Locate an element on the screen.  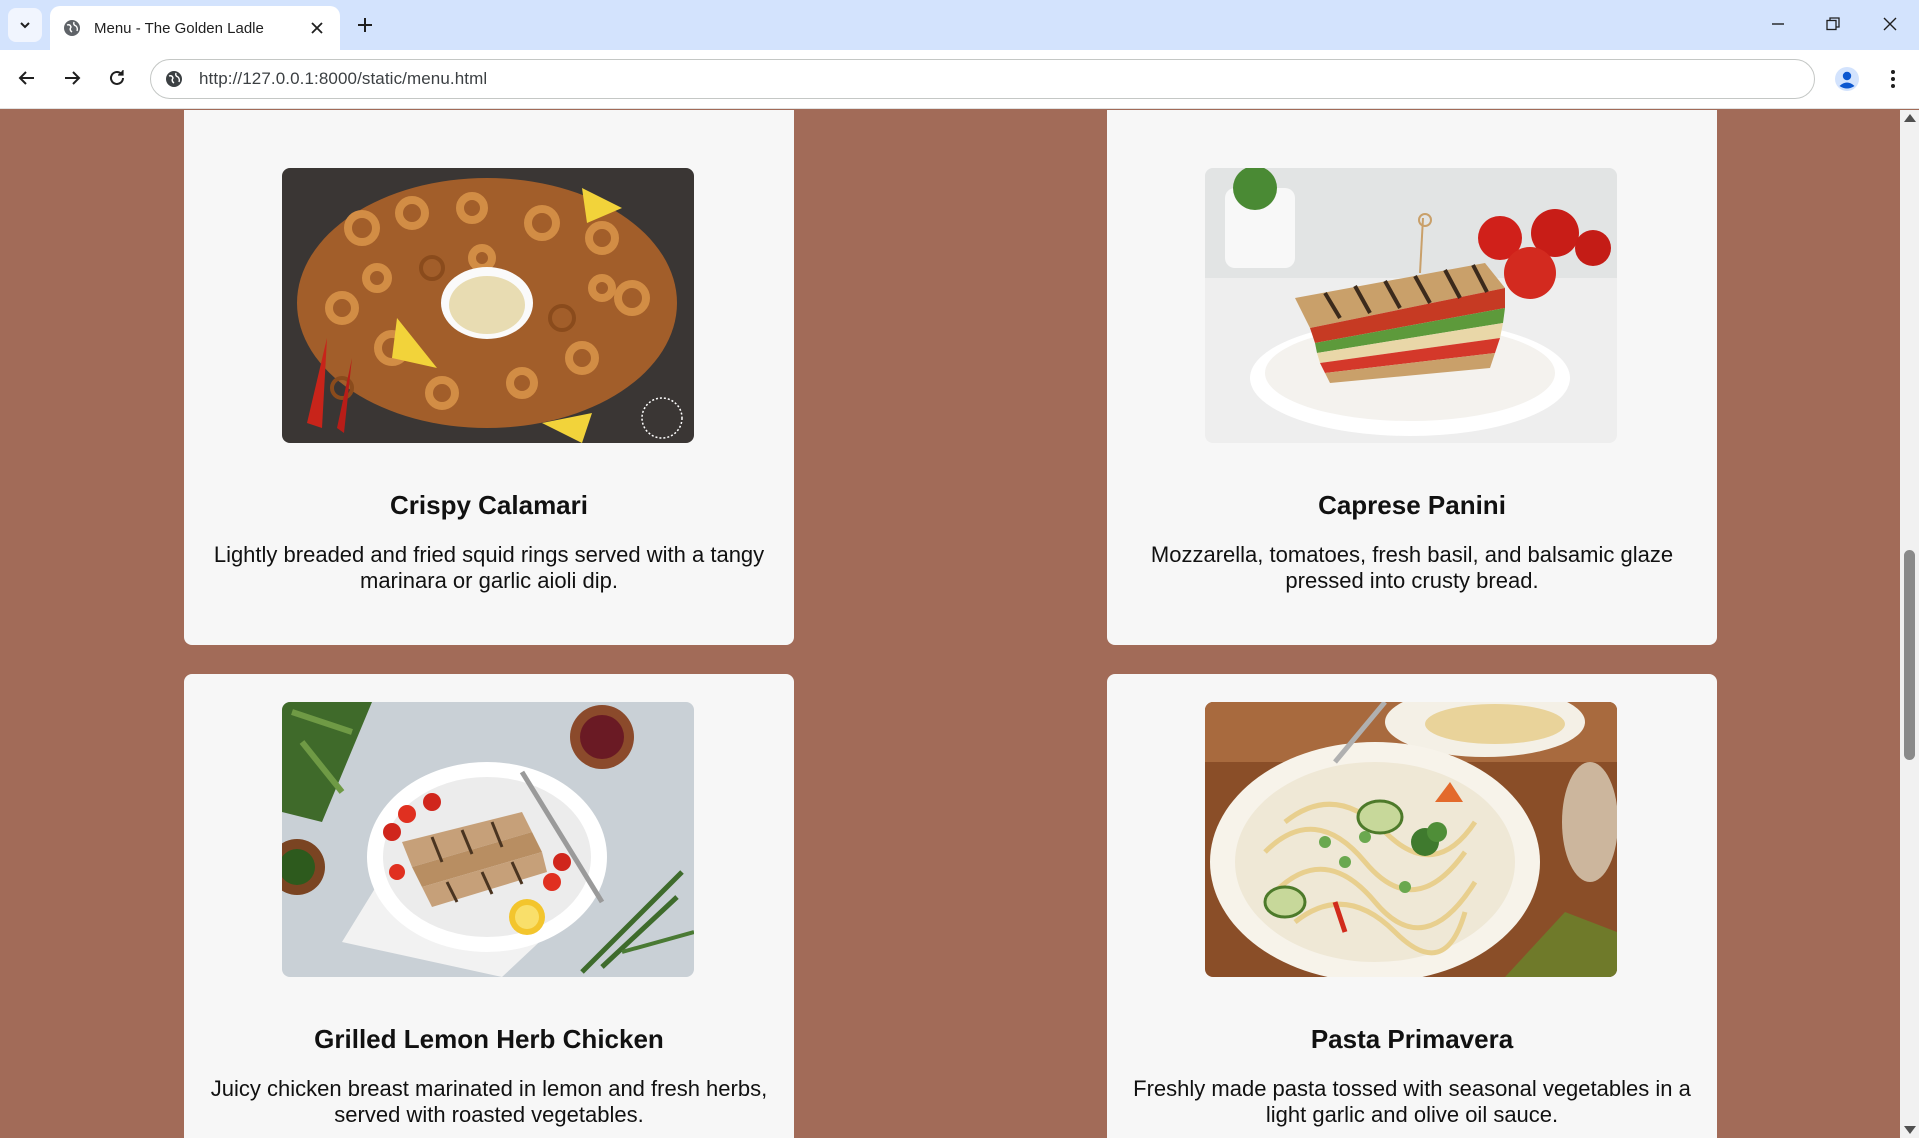
back-button is located at coordinates (27, 78).